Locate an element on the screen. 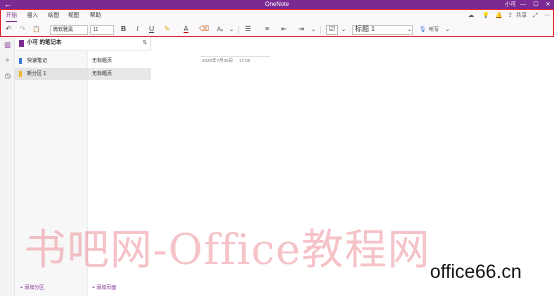  sort-icon: ⇅ is located at coordinates (144, 43).